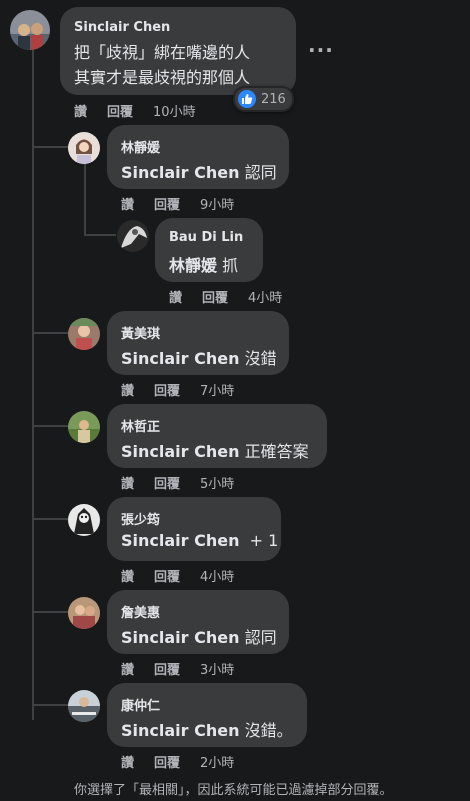  Describe the element at coordinates (187, 482) in the screenshot. I see `reply-actions: 讚 回覆 5小時` at that location.